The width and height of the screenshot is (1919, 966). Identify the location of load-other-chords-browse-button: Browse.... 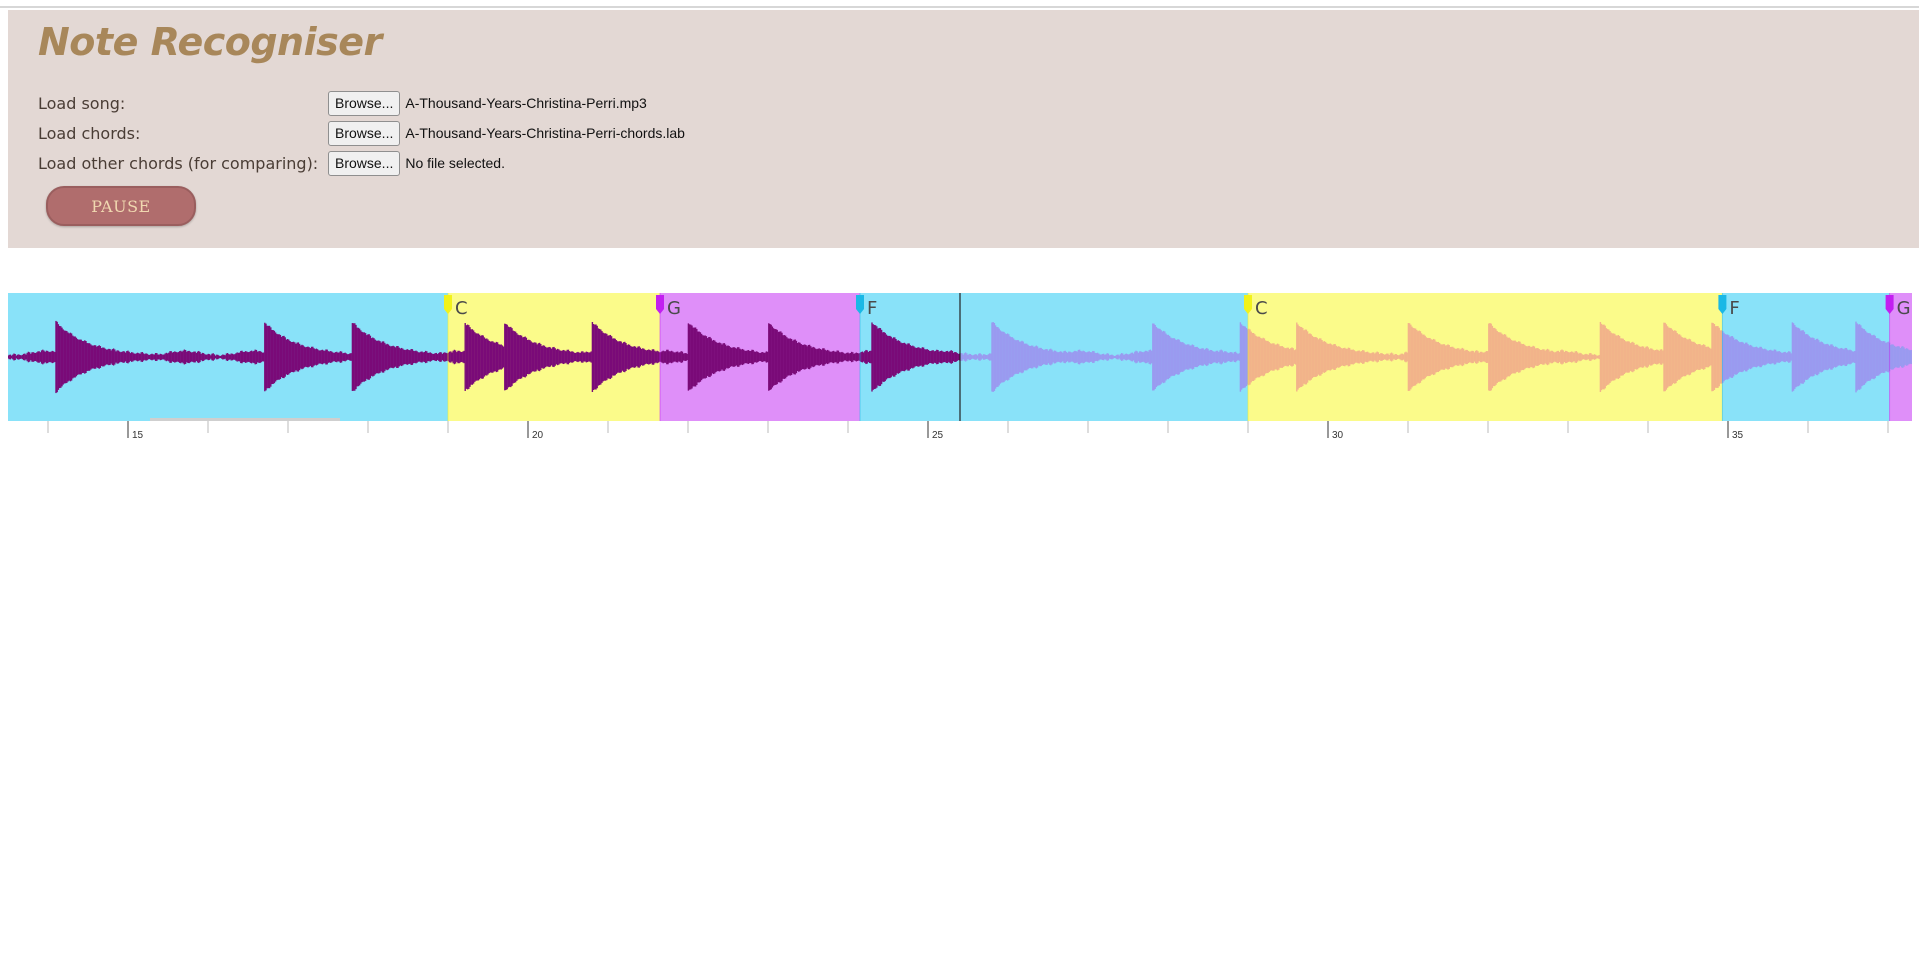
(364, 163).